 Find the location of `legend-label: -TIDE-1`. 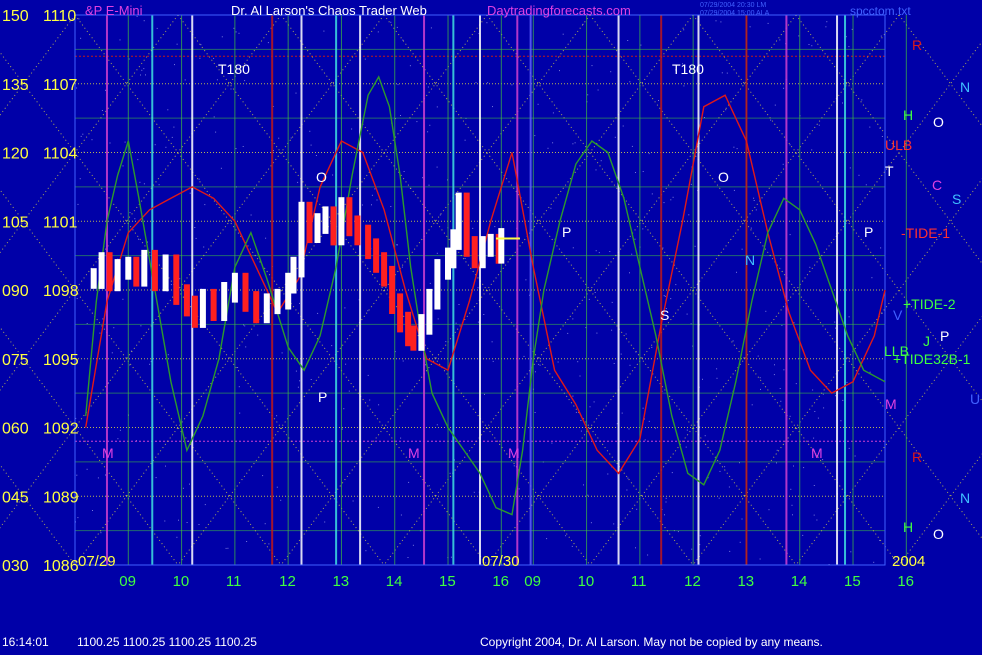

legend-label: -TIDE-1 is located at coordinates (925, 233).